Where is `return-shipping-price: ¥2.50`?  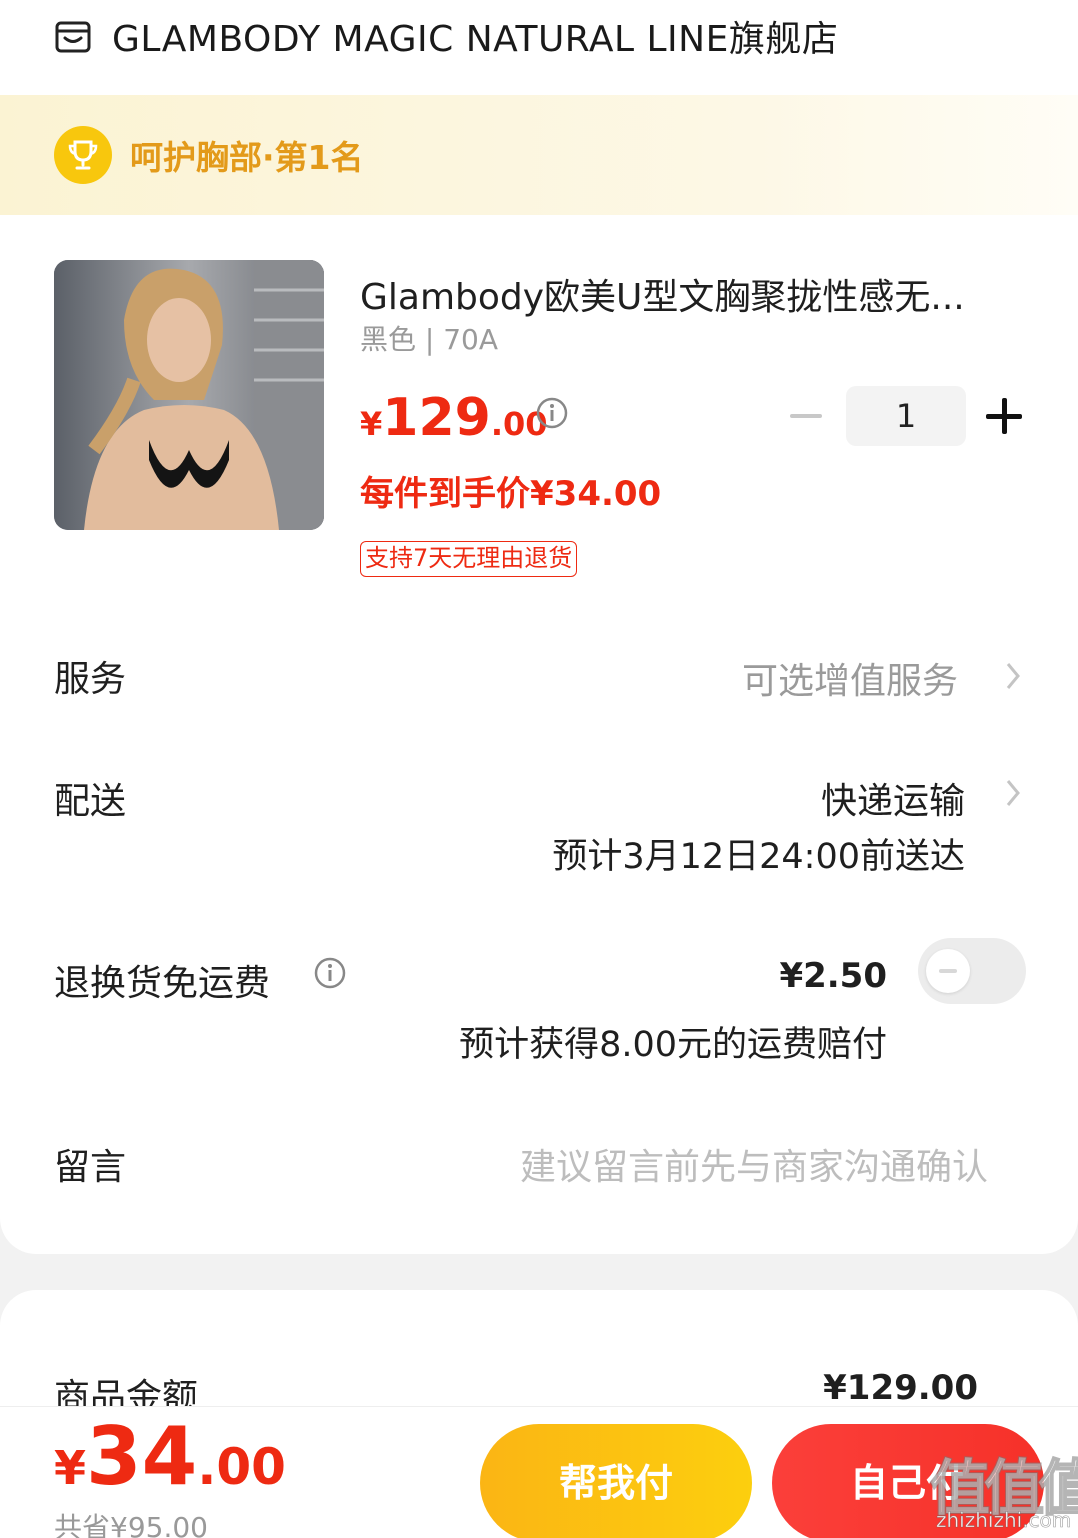 return-shipping-price: ¥2.50 is located at coordinates (833, 976).